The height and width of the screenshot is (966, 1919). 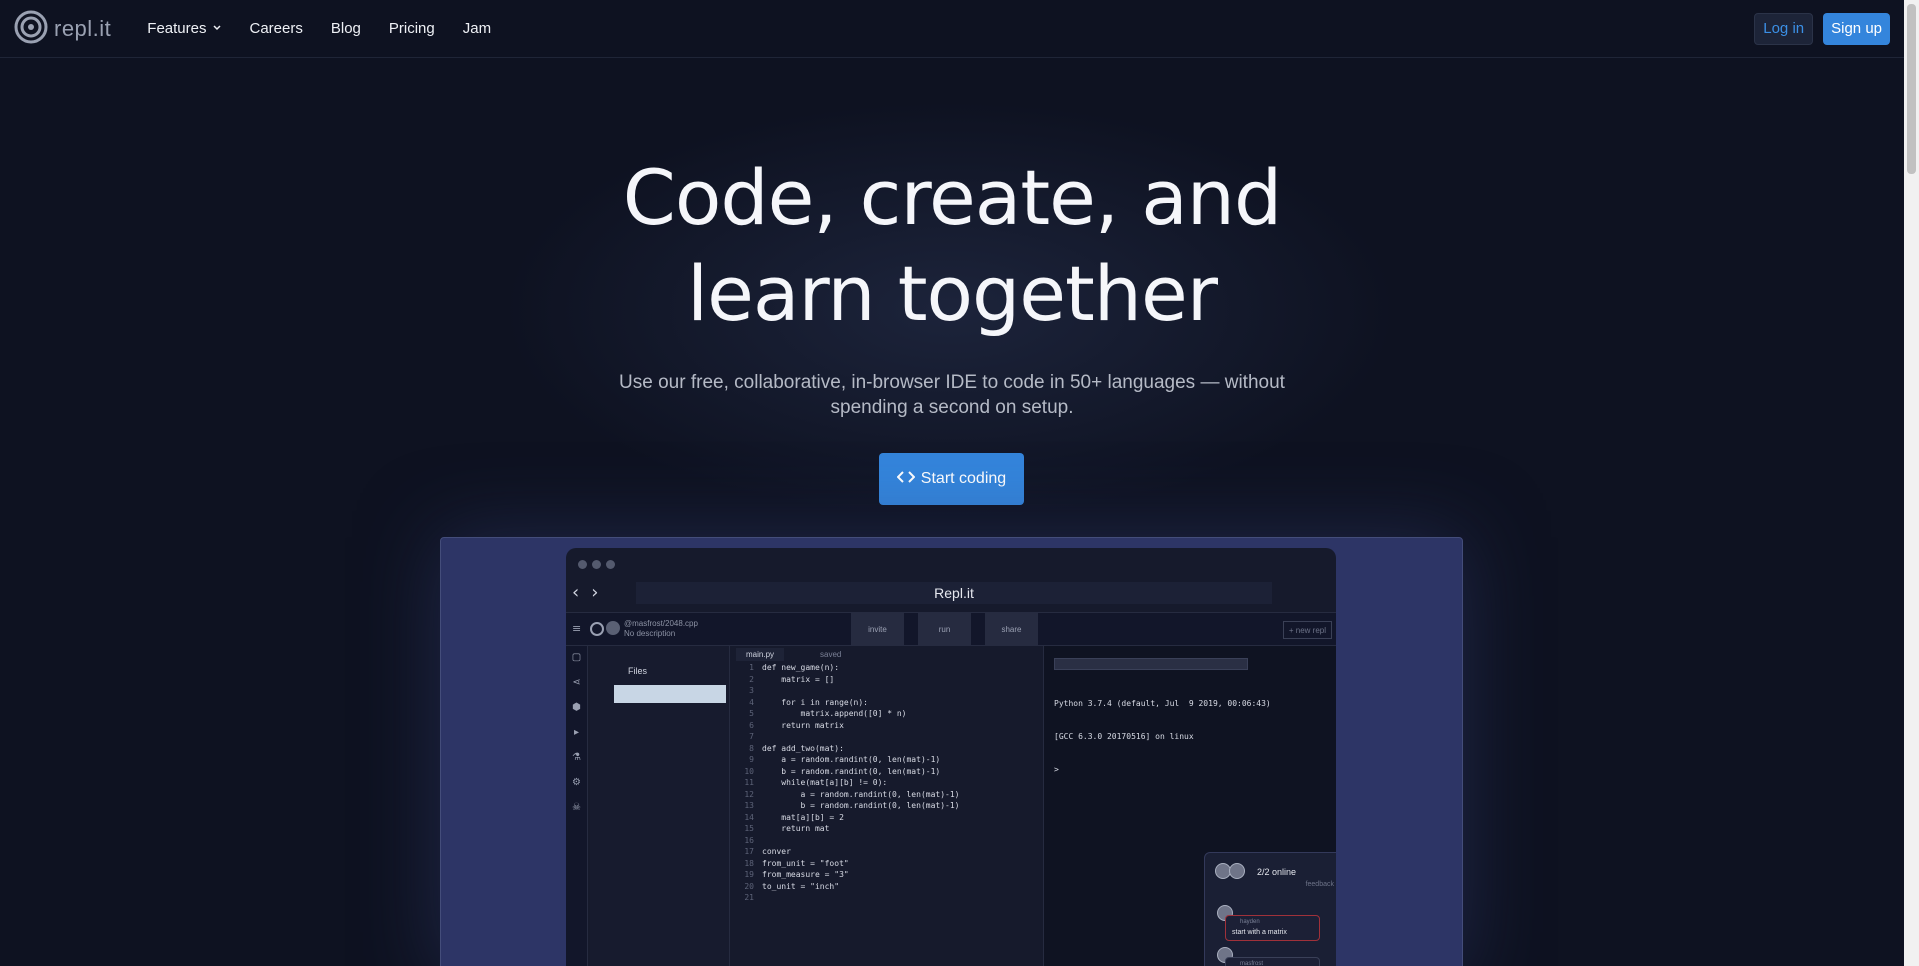 What do you see at coordinates (751, 667) in the screenshot?
I see `line-number: 1` at bounding box center [751, 667].